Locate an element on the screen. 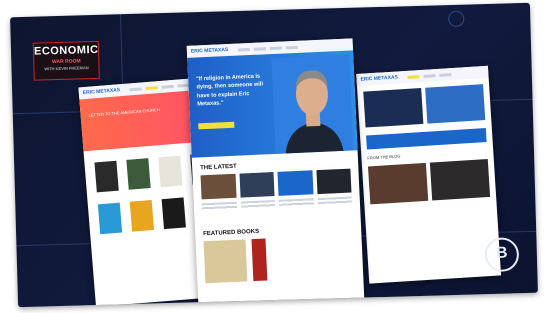 Image resolution: width=547 pixels, height=313 pixels. hero-button is located at coordinates (216, 125).